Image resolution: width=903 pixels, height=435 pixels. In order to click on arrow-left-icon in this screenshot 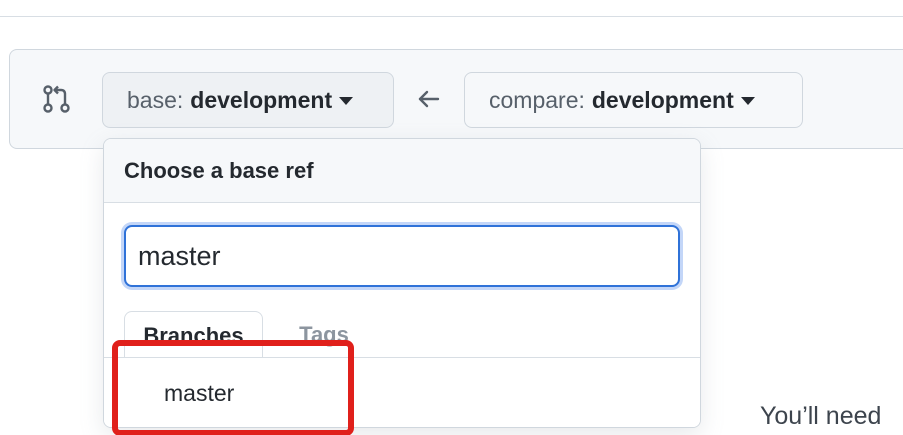, I will do `click(429, 99)`.